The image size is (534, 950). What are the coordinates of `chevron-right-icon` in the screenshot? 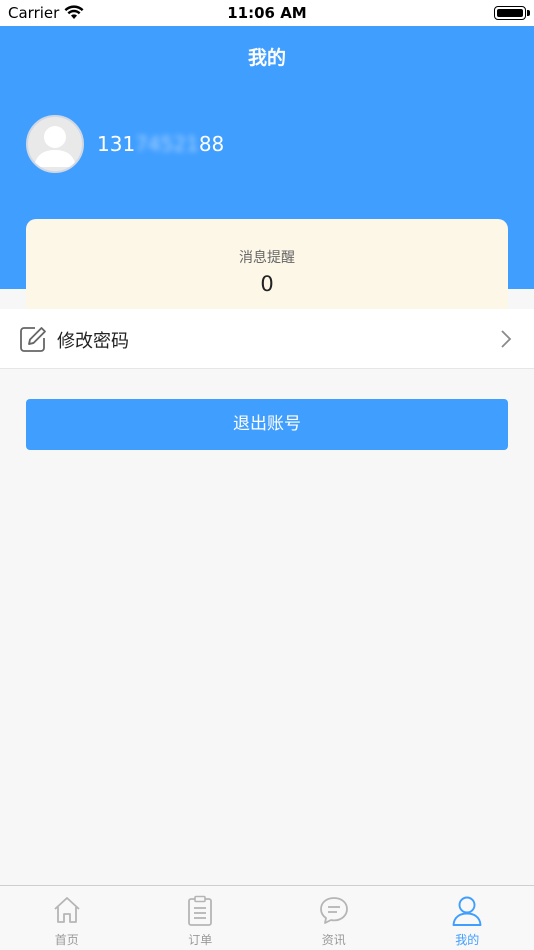 It's located at (506, 341).